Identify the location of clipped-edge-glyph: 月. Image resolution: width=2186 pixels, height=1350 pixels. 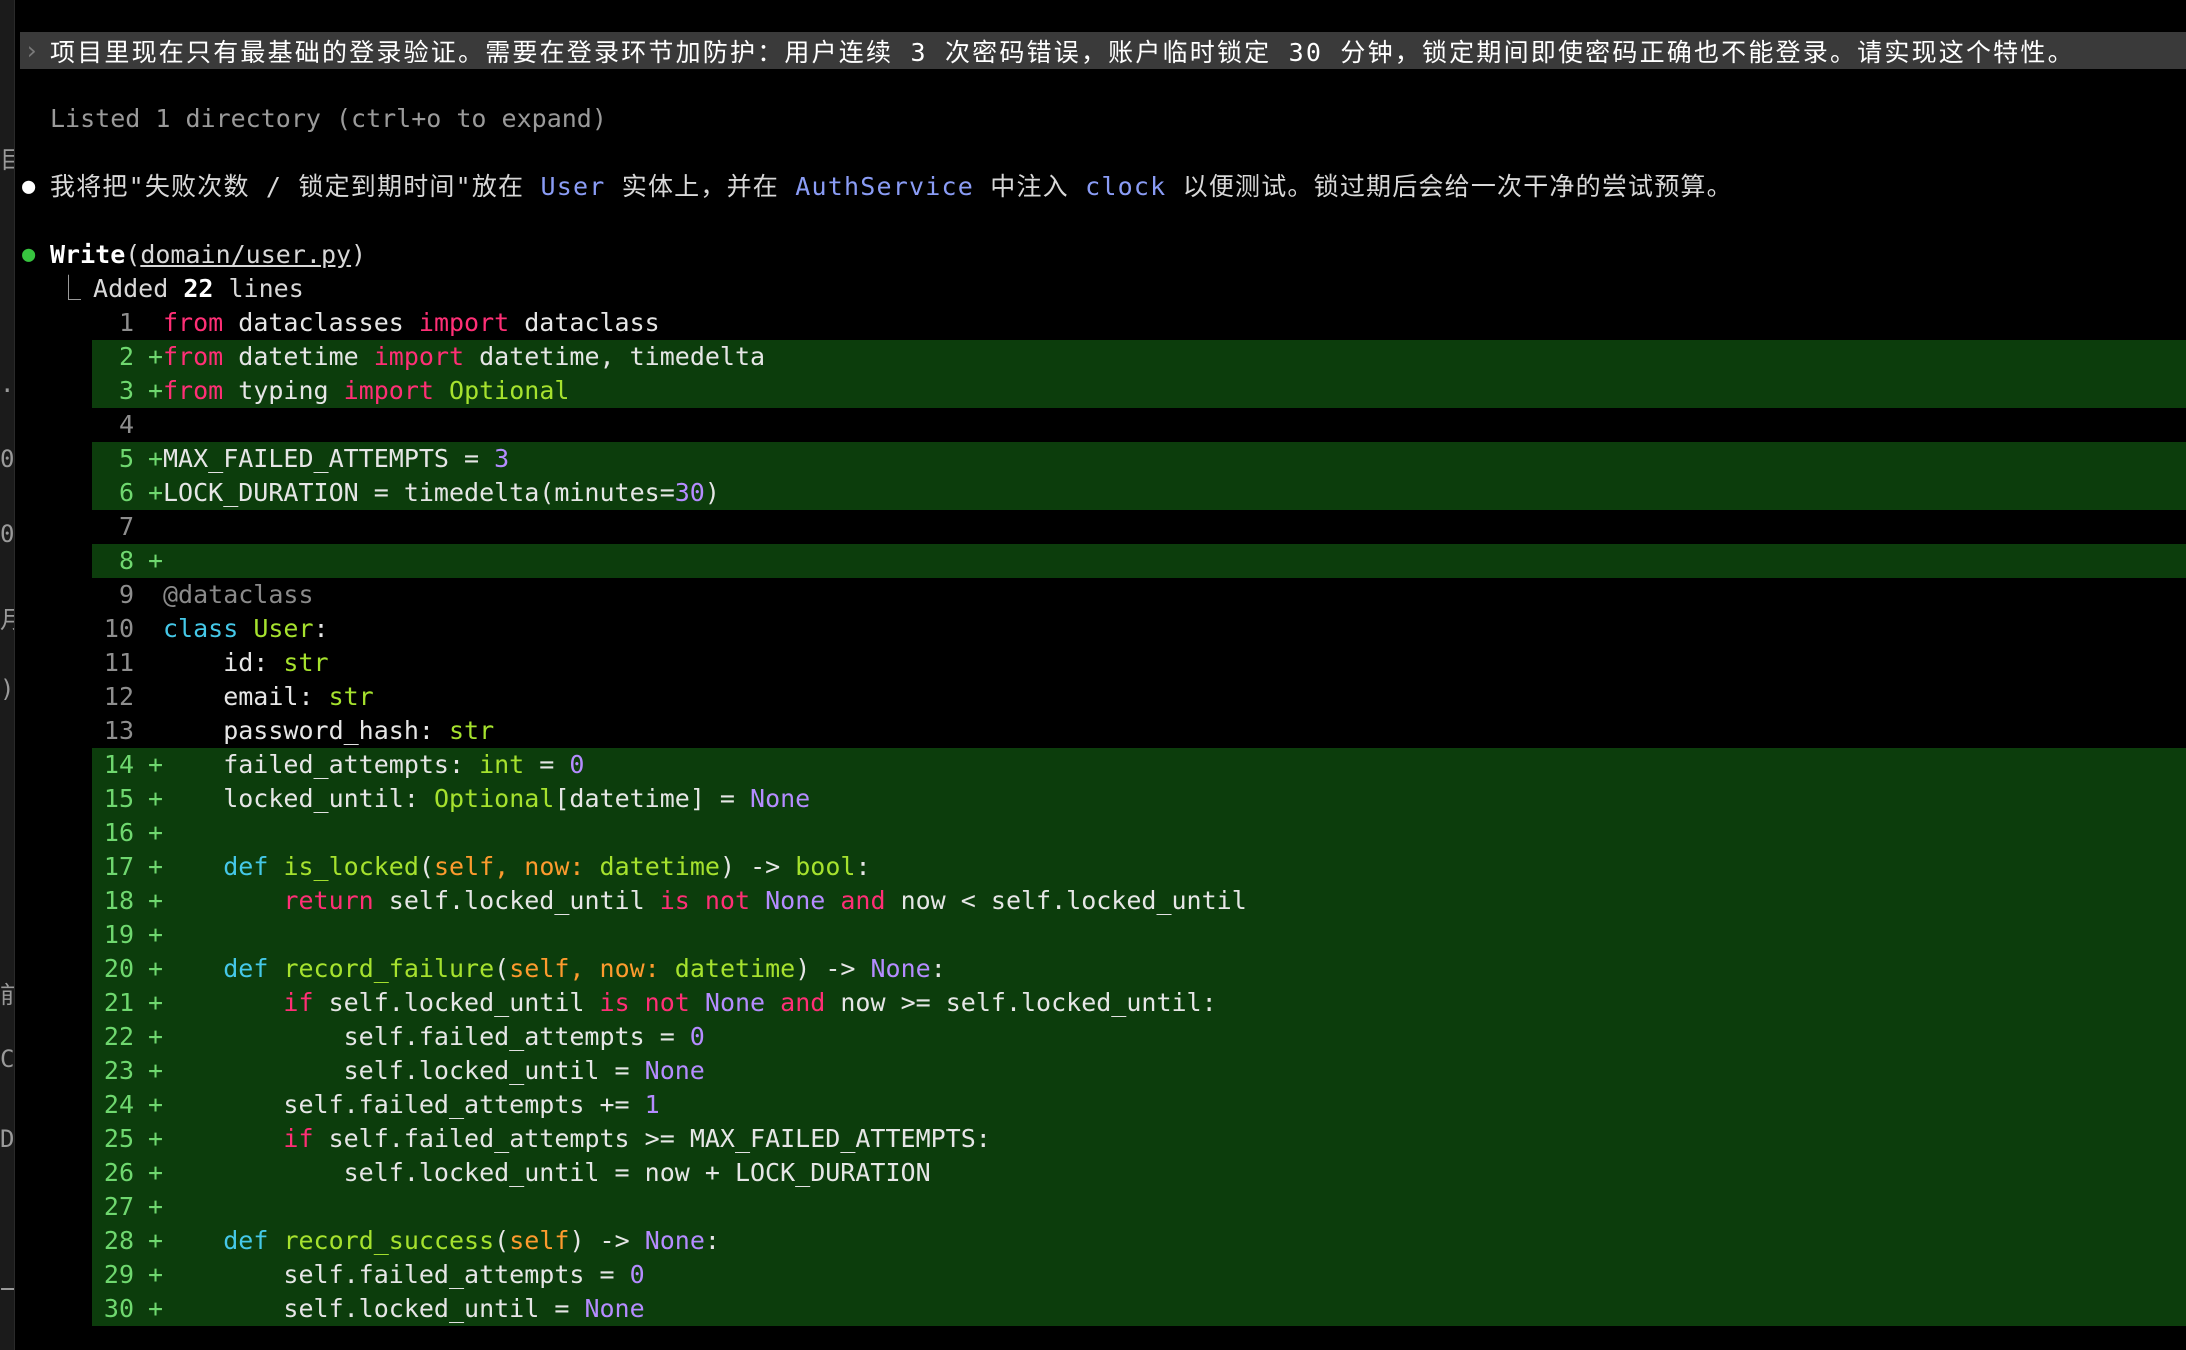
(7, 620).